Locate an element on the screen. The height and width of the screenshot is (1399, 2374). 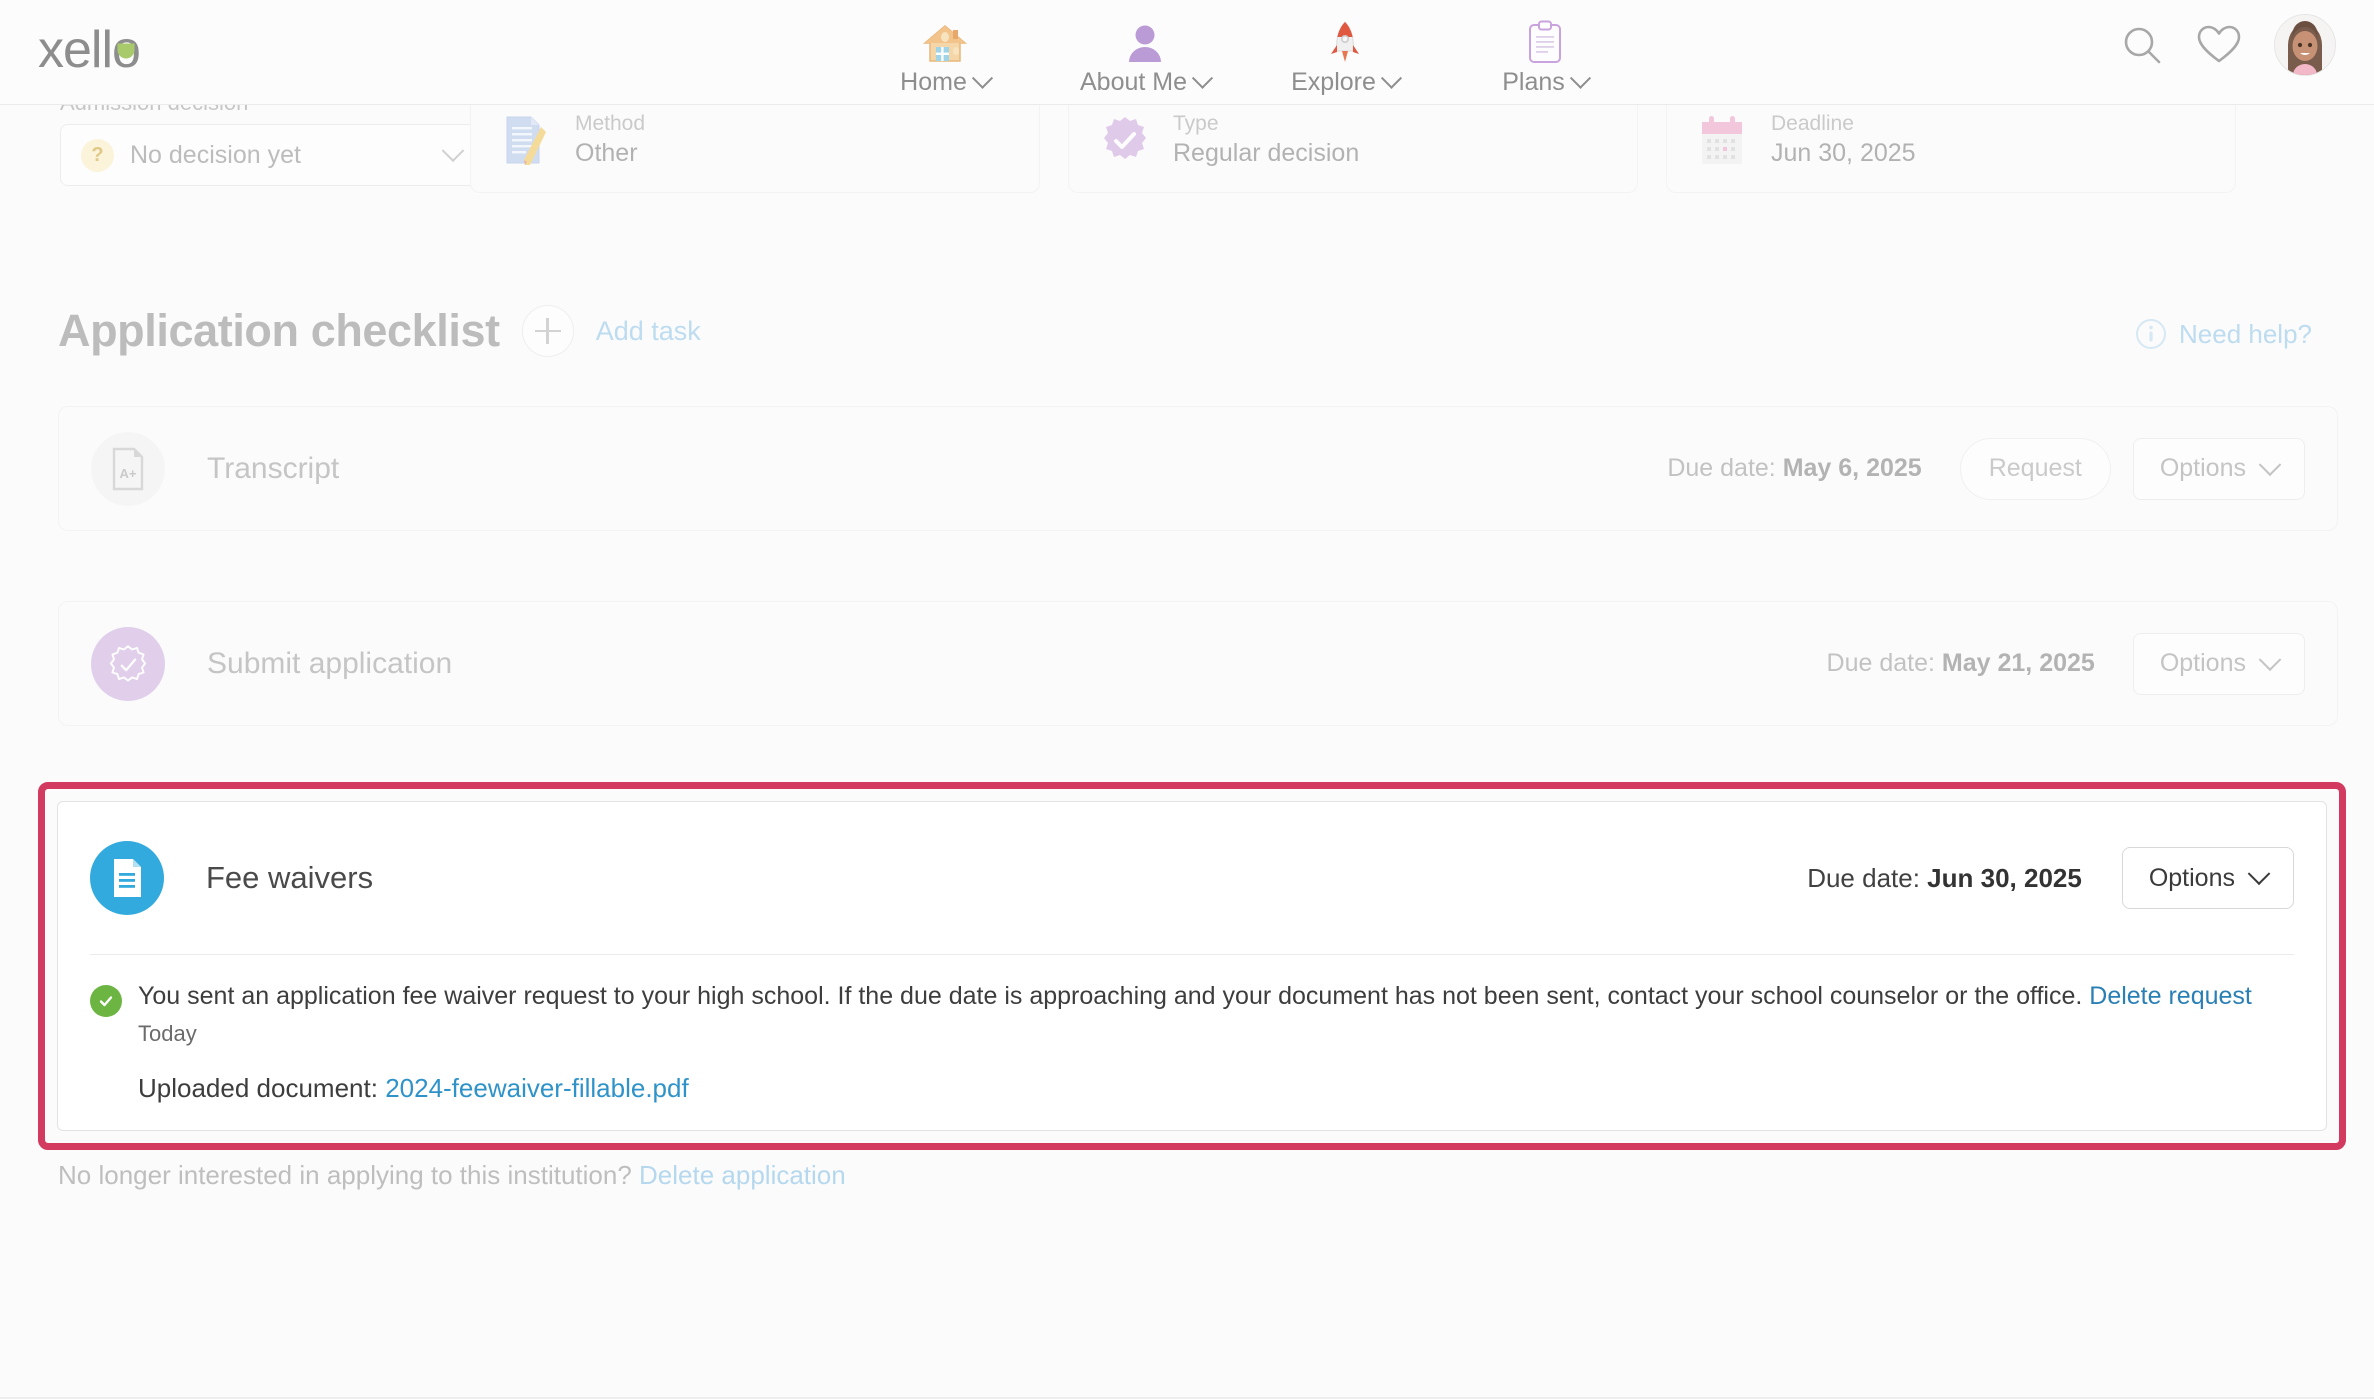
info-card-text: Method Other is located at coordinates (610, 140).